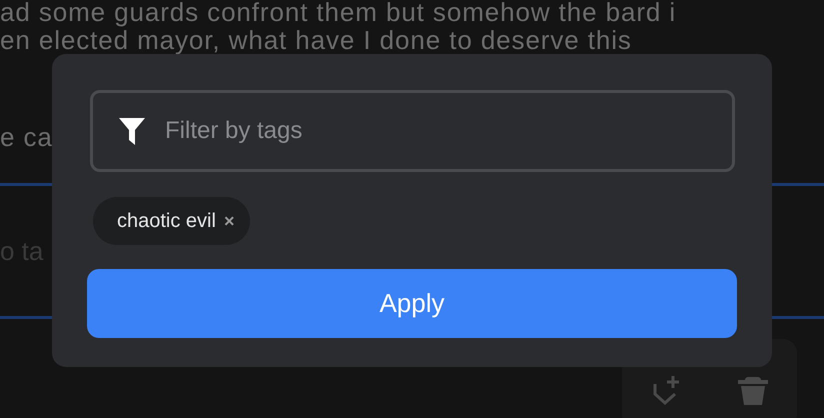 The image size is (824, 418). What do you see at coordinates (26, 137) in the screenshot?
I see `text-line: e ca` at bounding box center [26, 137].